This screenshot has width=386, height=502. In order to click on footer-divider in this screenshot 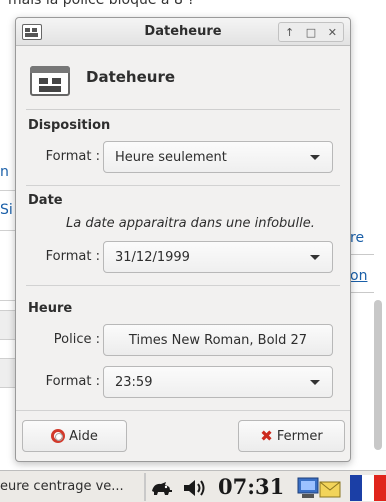, I will do `click(183, 410)`.